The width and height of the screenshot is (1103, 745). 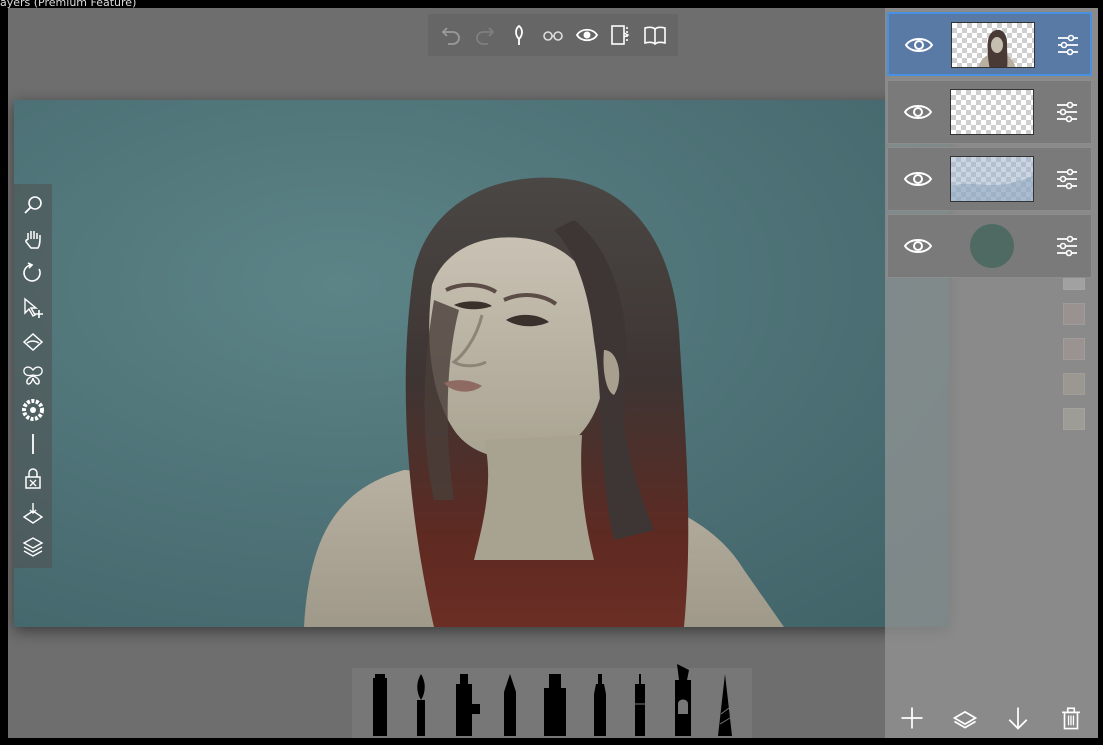 What do you see at coordinates (421, 705) in the screenshot?
I see `round-brush-icon` at bounding box center [421, 705].